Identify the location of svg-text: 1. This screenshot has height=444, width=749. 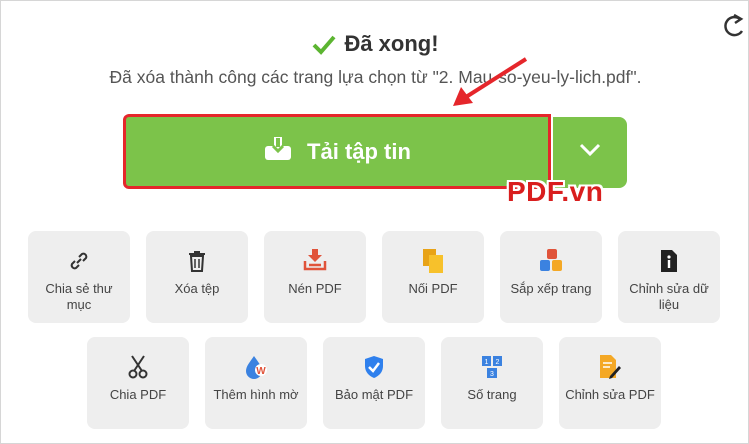
(487, 362).